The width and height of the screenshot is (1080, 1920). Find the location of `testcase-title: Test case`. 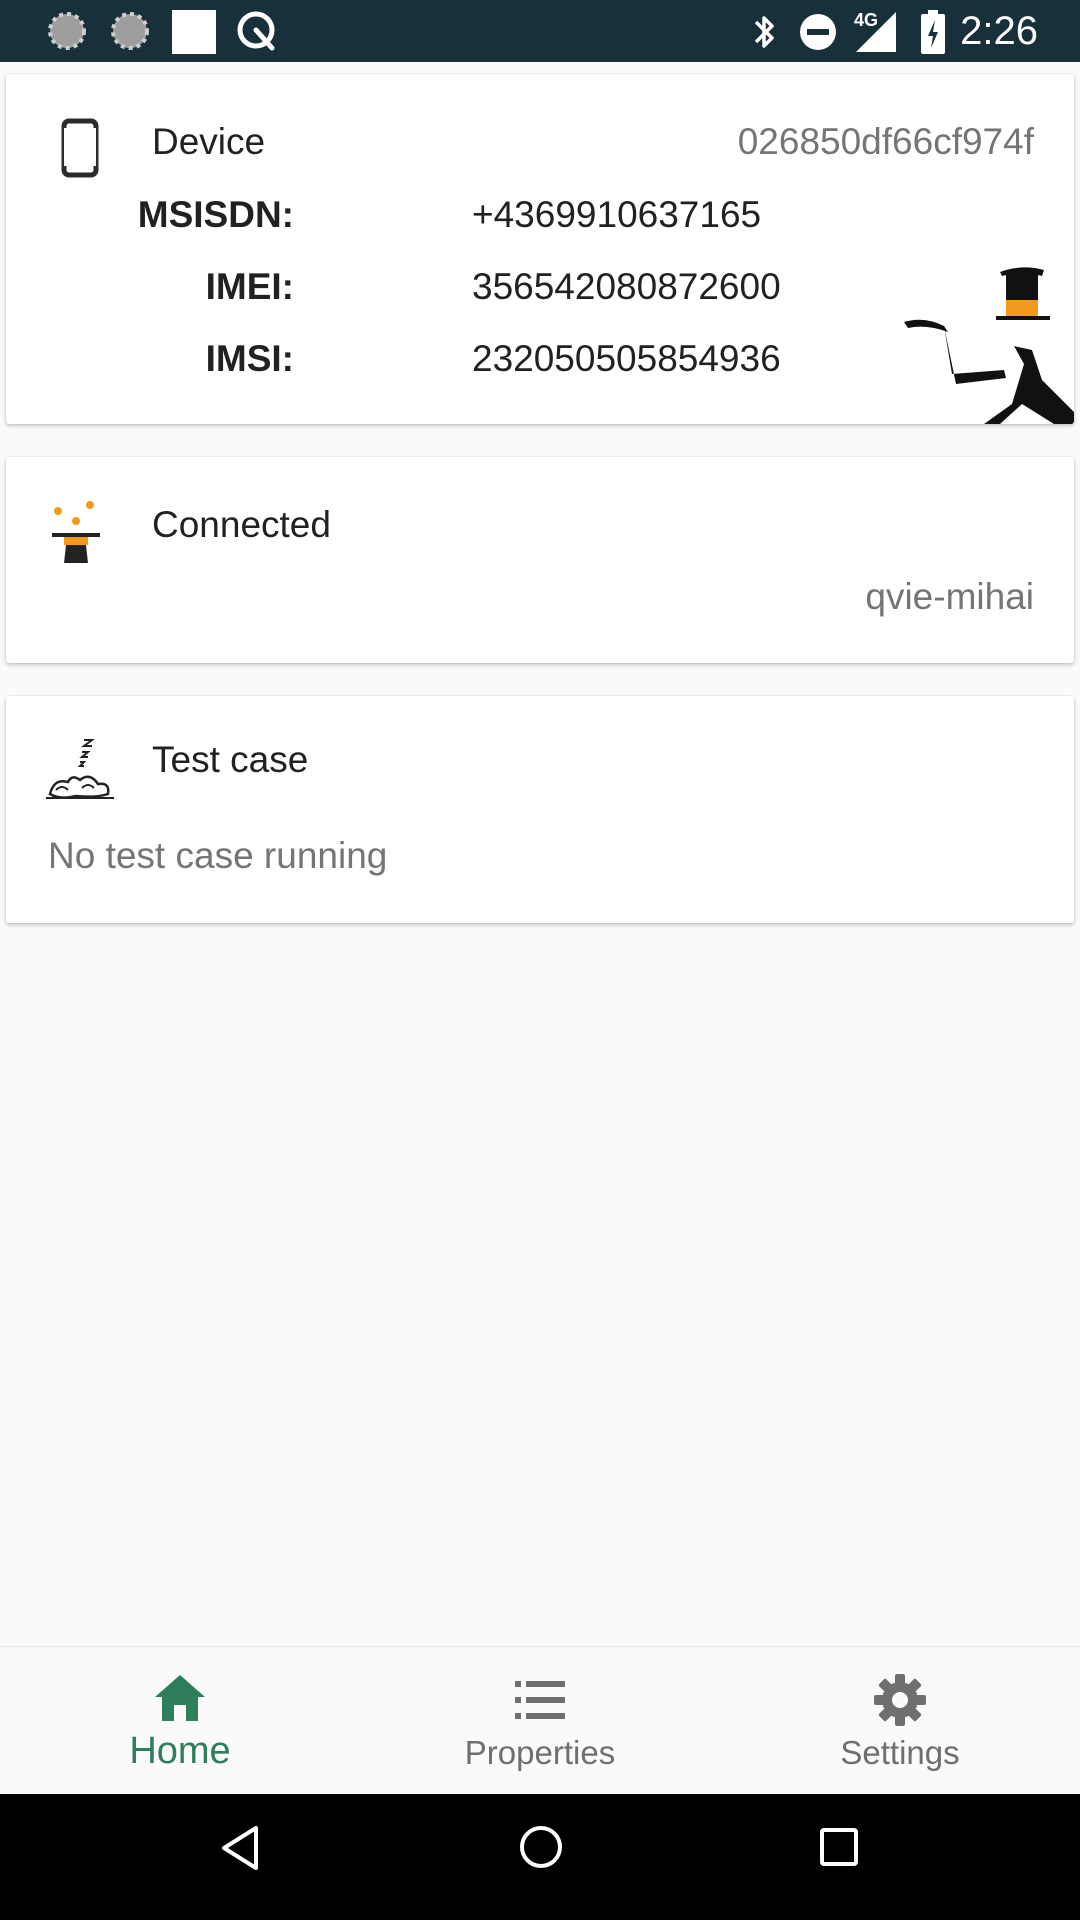

testcase-title: Test case is located at coordinates (230, 759).